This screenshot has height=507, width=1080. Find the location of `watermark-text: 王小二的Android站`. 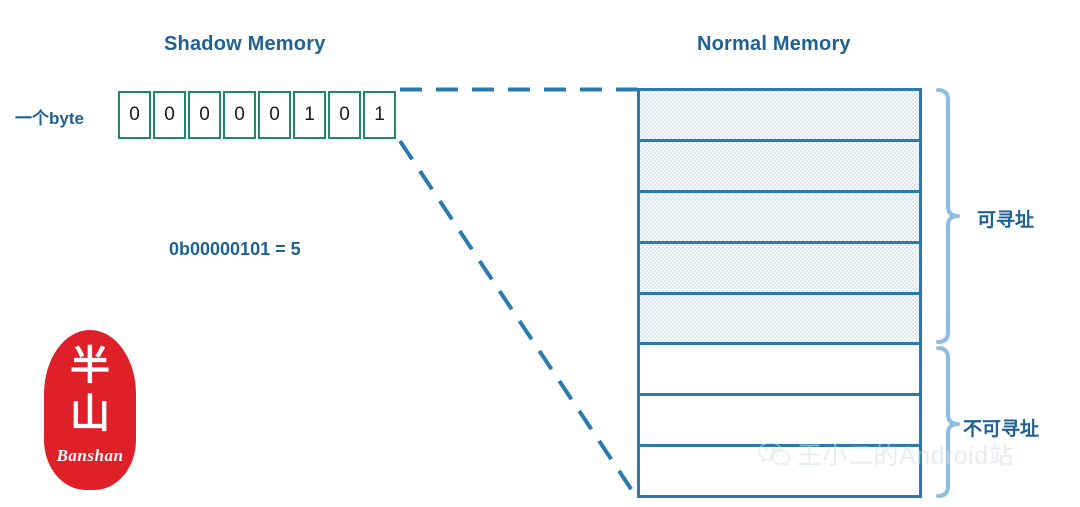

watermark-text: 王小二的Android站 is located at coordinates (906, 456).